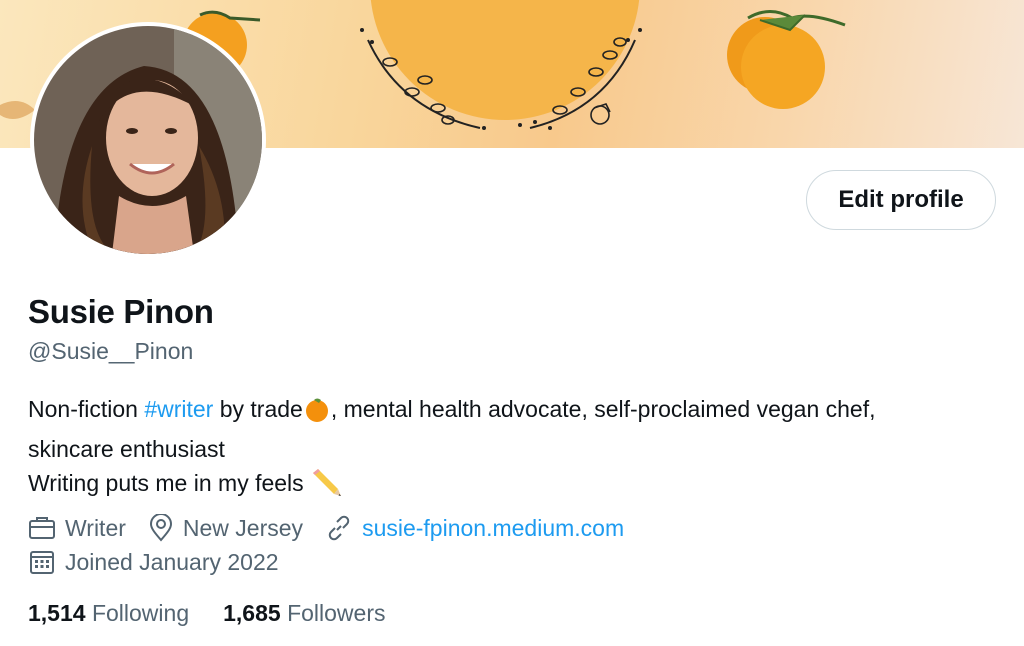  What do you see at coordinates (42, 562) in the screenshot?
I see `calendar-icon` at bounding box center [42, 562].